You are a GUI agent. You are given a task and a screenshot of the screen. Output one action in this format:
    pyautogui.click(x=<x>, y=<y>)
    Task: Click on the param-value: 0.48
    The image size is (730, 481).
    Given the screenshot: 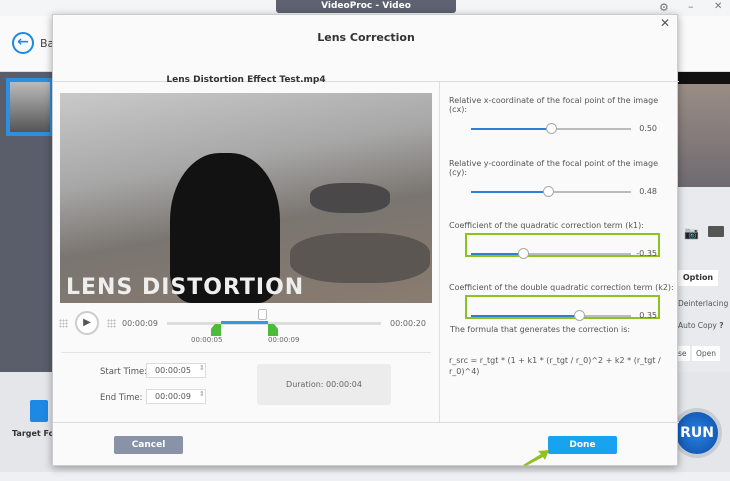 What is the action you would take?
    pyautogui.click(x=648, y=191)
    